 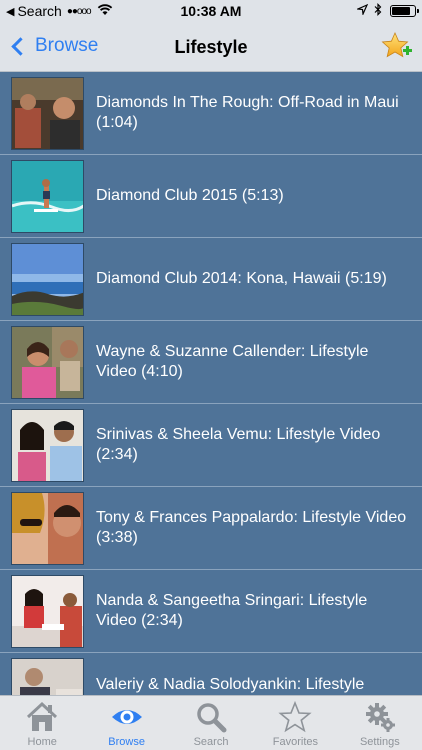 I want to click on tab-settings-label: Settings, so click(x=379, y=742).